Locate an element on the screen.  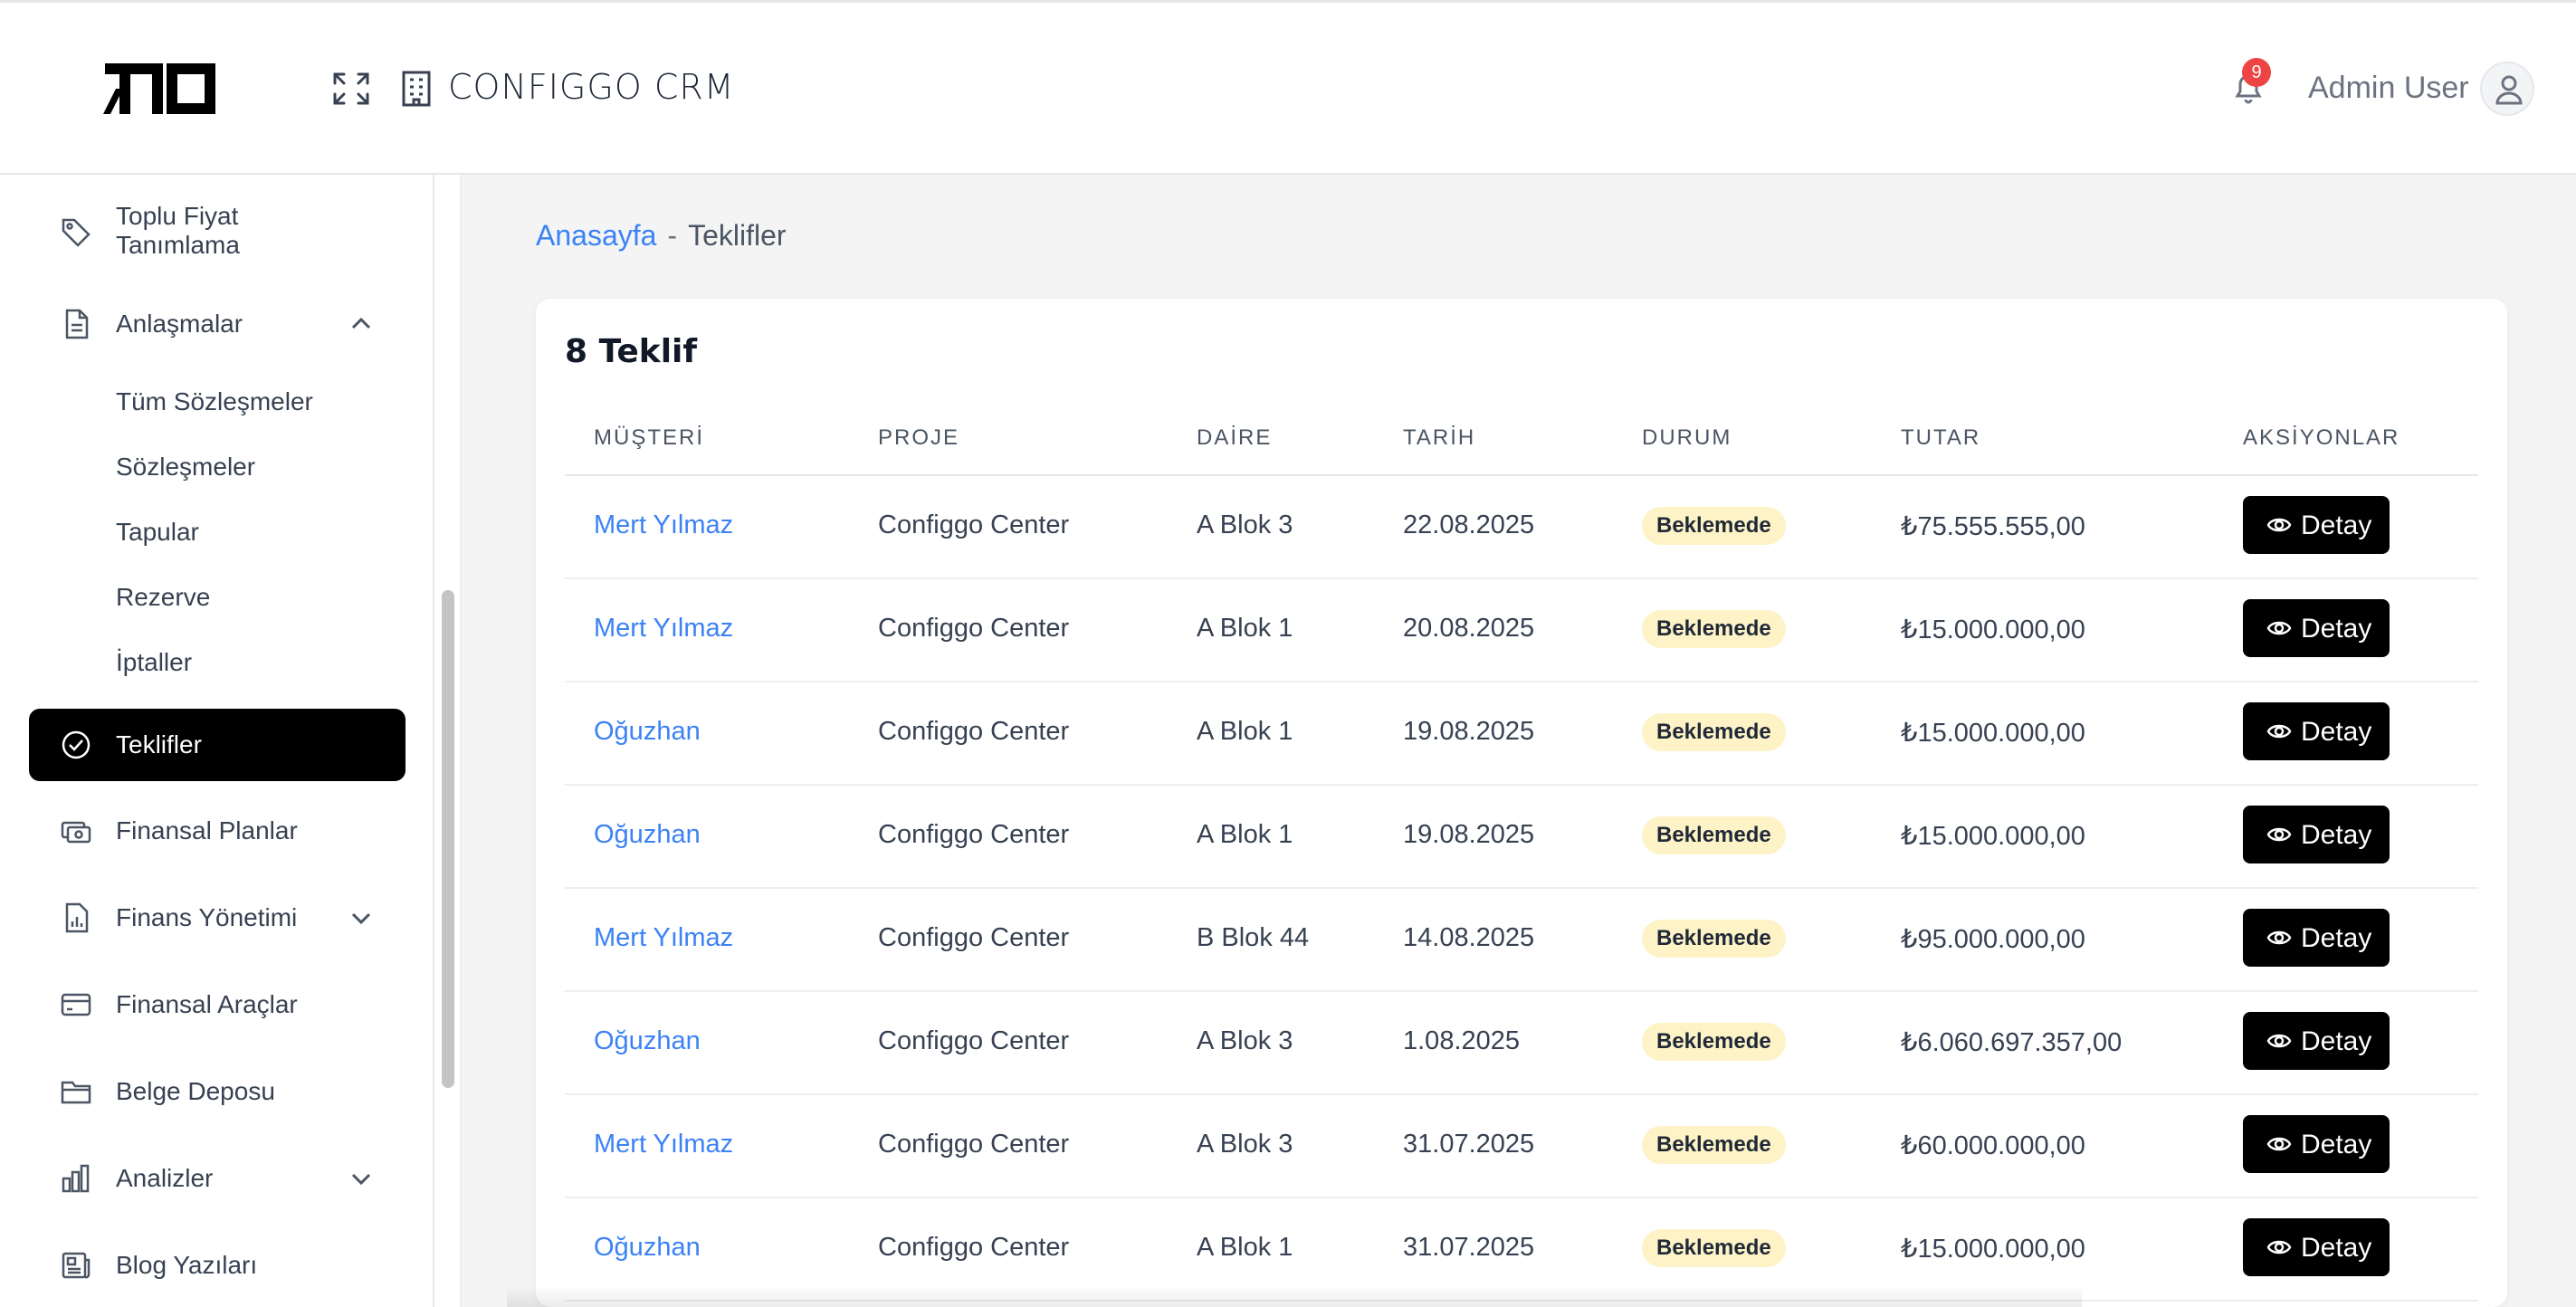
check-circle-icon is located at coordinates (76, 744).